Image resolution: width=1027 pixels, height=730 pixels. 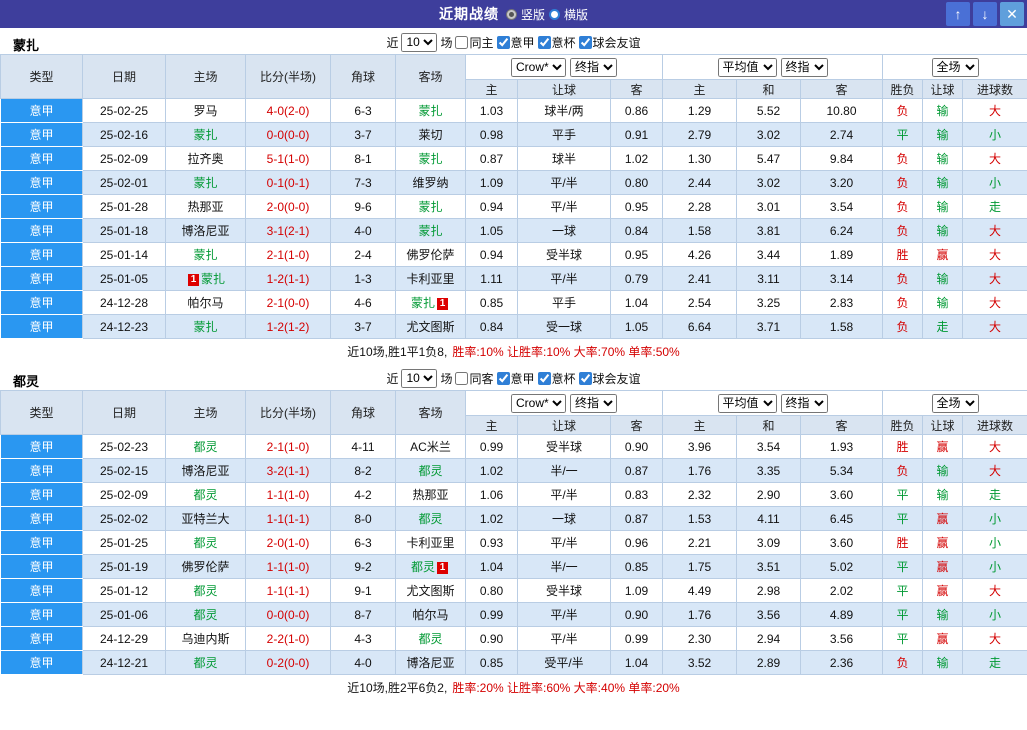 What do you see at coordinates (430, 206) in the screenshot?
I see `away-team-cell: 蒙扎` at bounding box center [430, 206].